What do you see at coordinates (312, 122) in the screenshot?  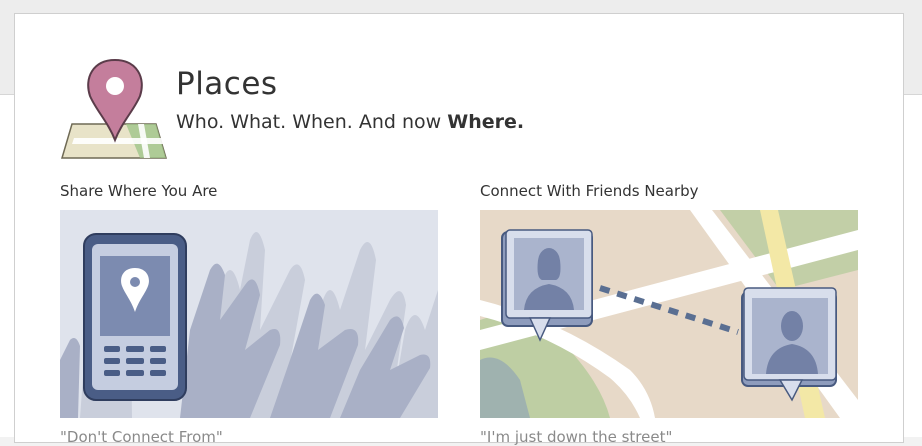 I see `subtitle-text: Who. What. When. And now` at bounding box center [312, 122].